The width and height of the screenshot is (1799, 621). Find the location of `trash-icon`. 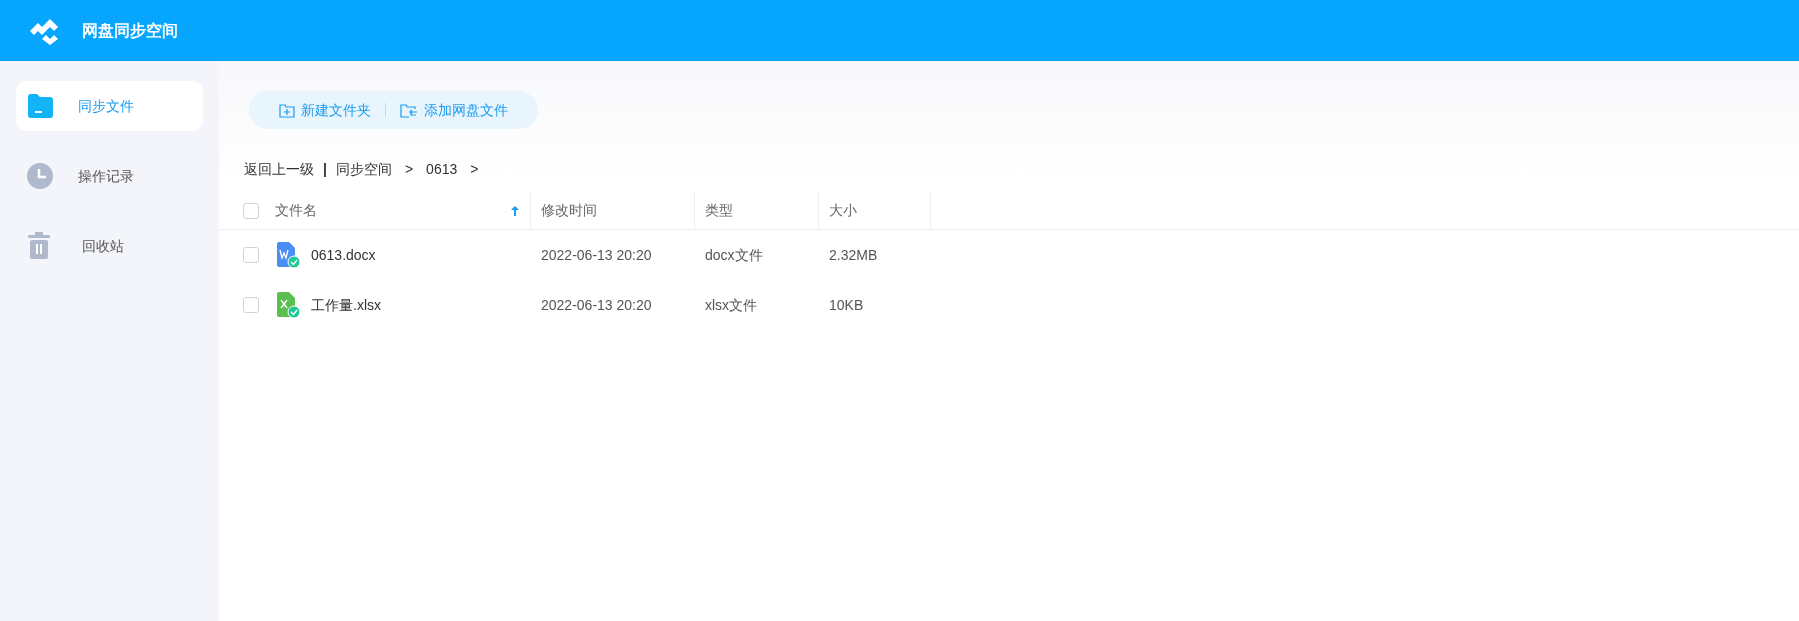

trash-icon is located at coordinates (39, 246).